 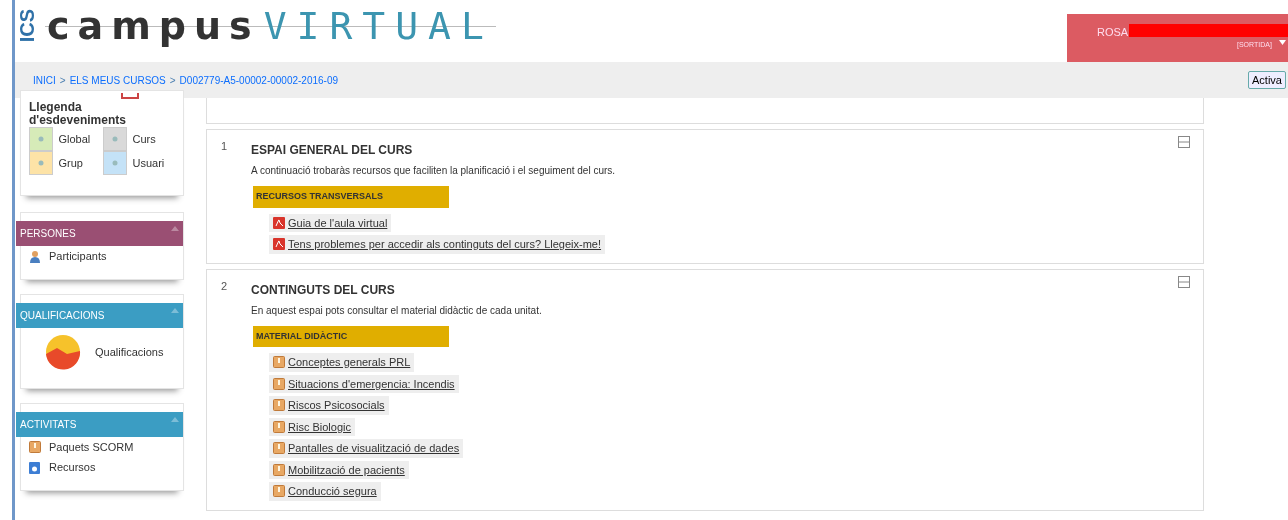 I want to click on breadcrumb-link: ELS MEUS CURSOS, so click(x=117, y=80).